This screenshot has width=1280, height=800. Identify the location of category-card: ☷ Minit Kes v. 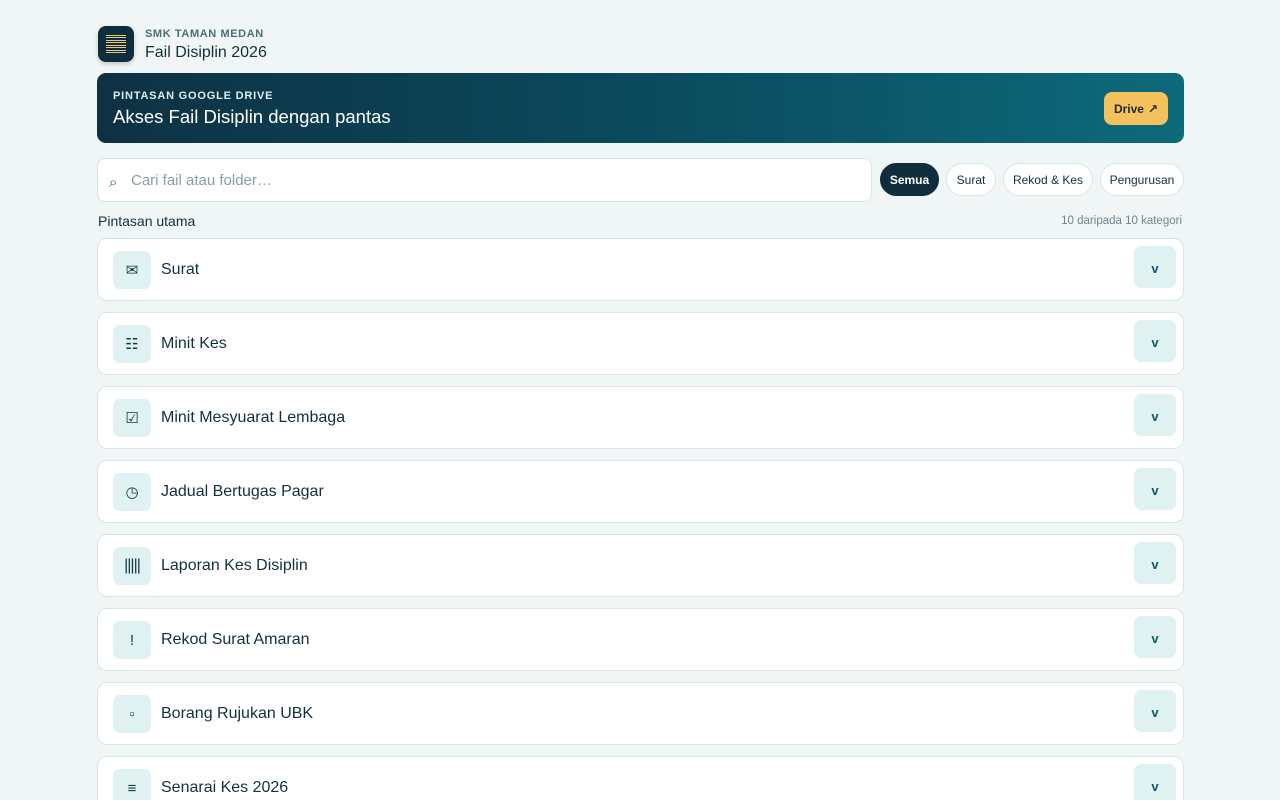
(640, 343).